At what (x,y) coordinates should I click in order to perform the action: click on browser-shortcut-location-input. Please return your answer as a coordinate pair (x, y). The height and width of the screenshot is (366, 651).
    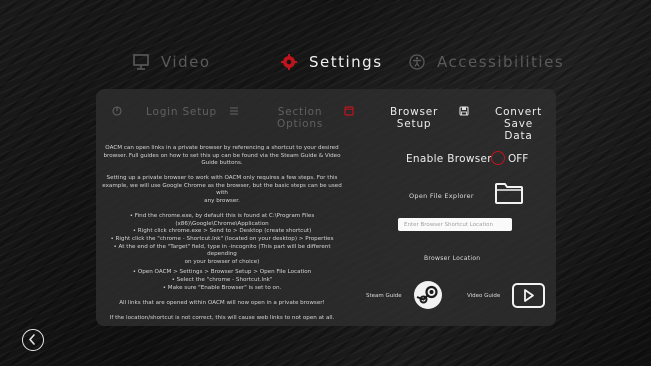
    Looking at the image, I should click on (455, 224).